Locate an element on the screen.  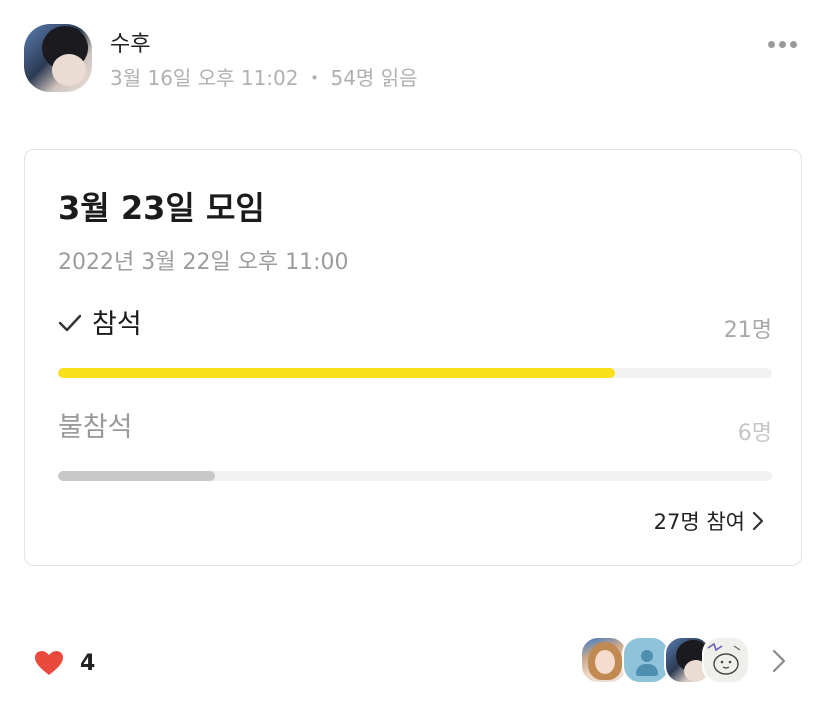
read-count: 54명 읽음 is located at coordinates (373, 78).